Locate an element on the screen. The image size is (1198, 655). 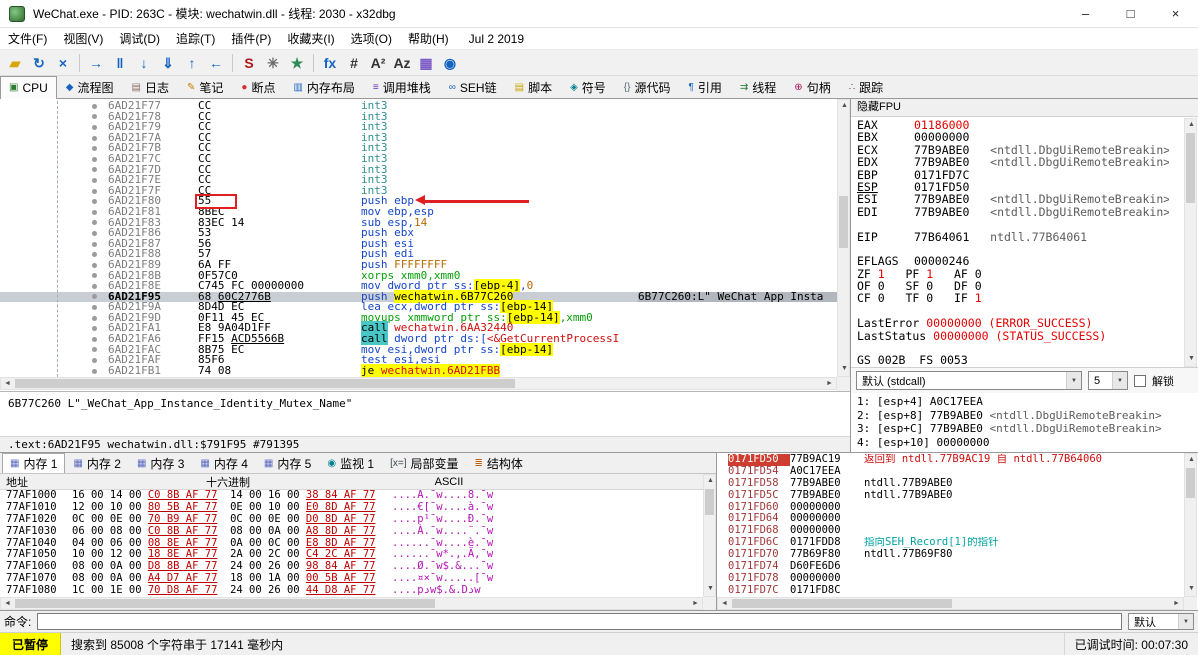
argument-count-spinner: 5 ▼ is located at coordinates (1108, 380).